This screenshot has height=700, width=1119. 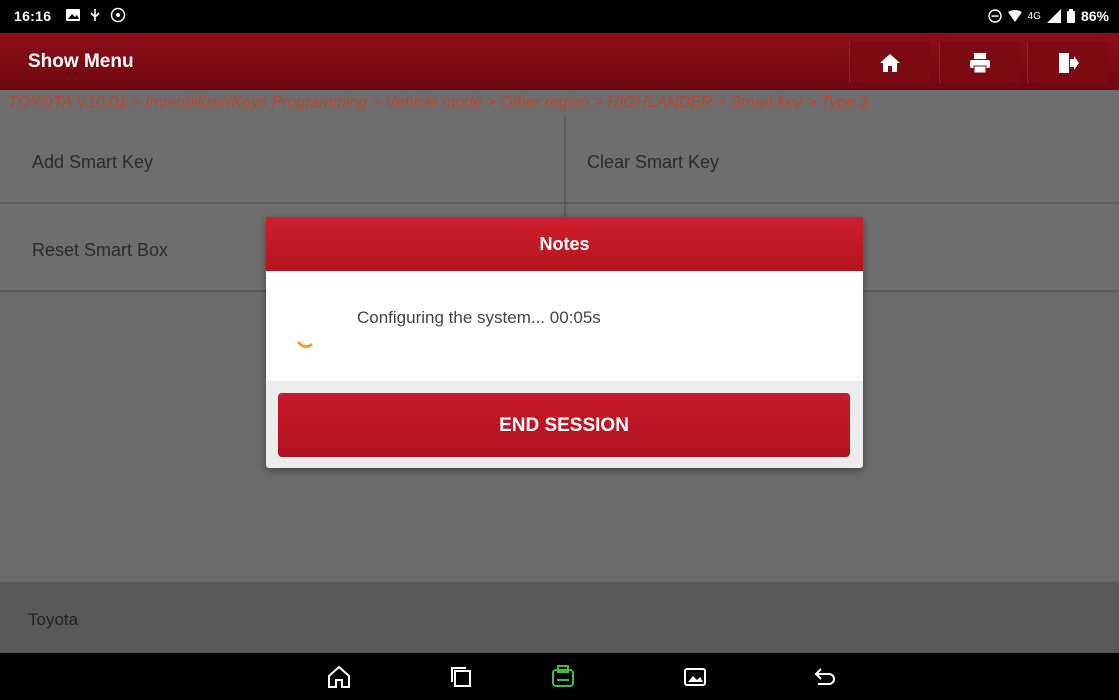 I want to click on print-button, so click(x=979, y=62).